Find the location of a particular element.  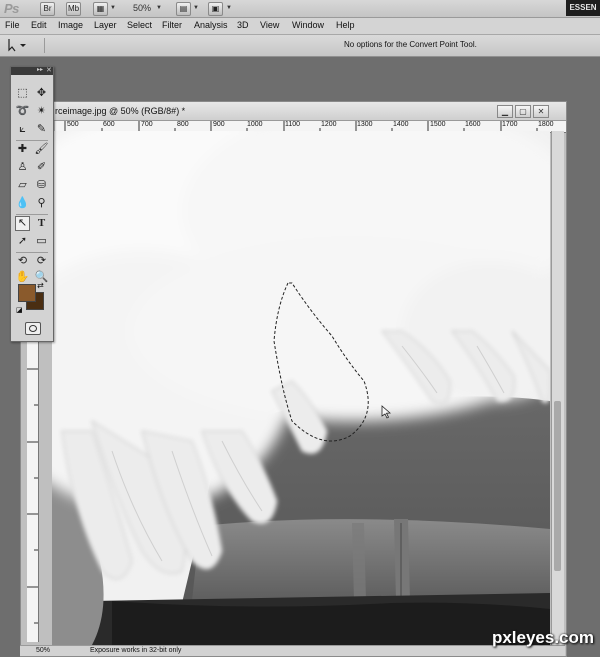

view-extras-button: ▦ is located at coordinates (100, 9).